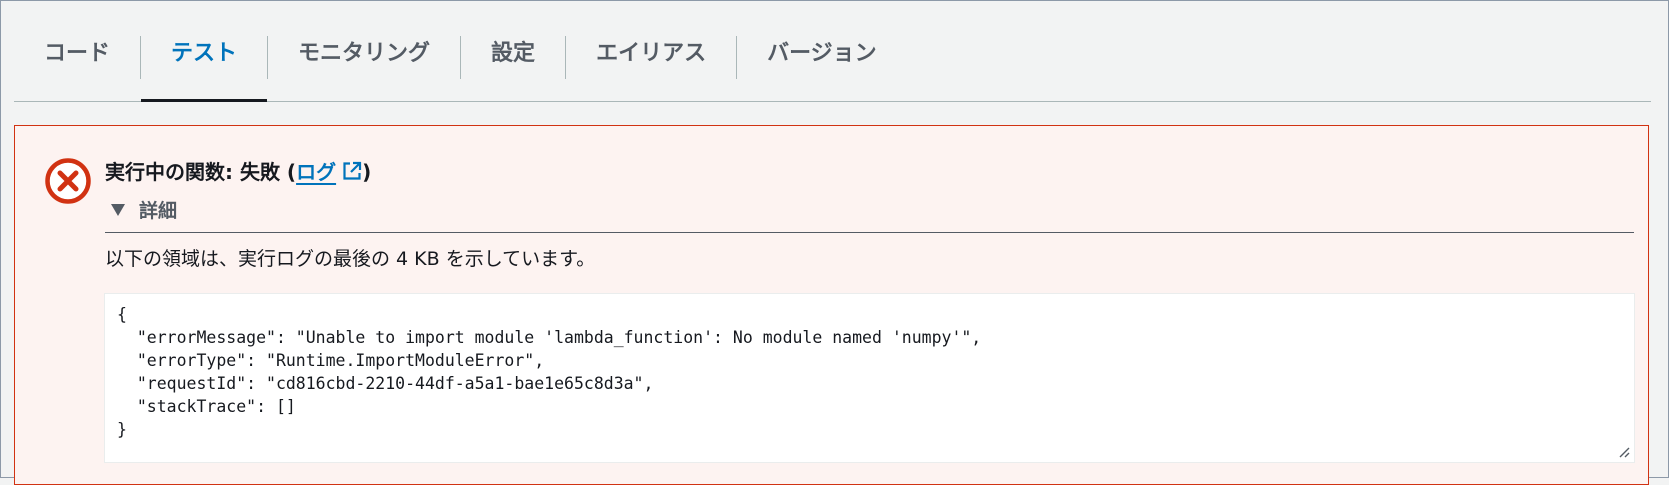 This screenshot has height=485, width=1669. I want to click on log-line: {, so click(122, 314).